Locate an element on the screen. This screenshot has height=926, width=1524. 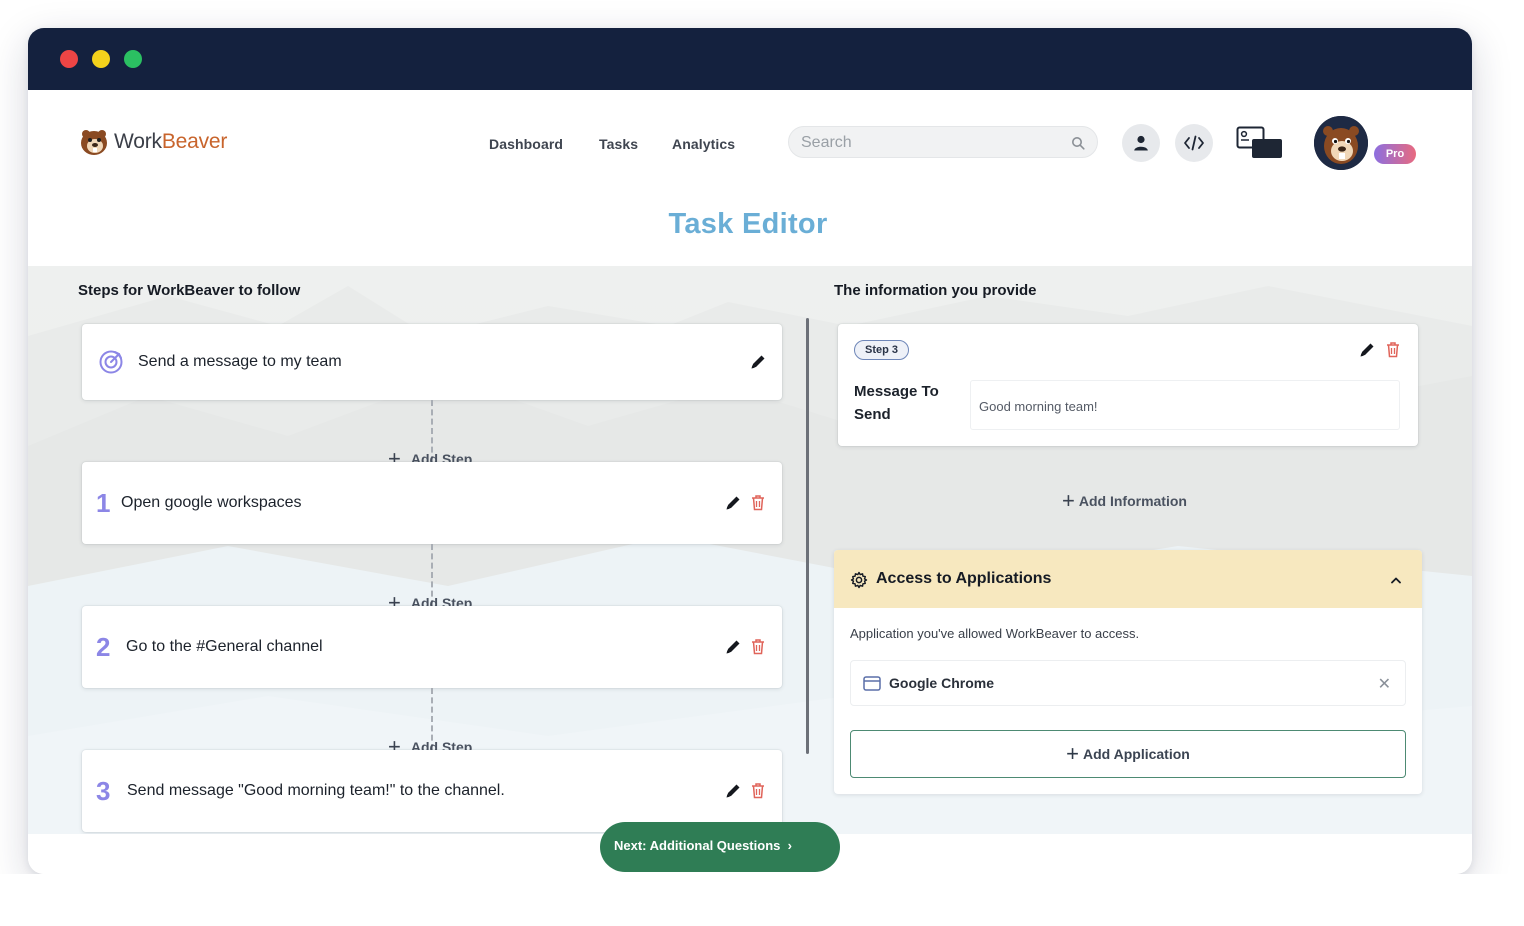
add-application-label: Add Application is located at coordinates (1136, 754).